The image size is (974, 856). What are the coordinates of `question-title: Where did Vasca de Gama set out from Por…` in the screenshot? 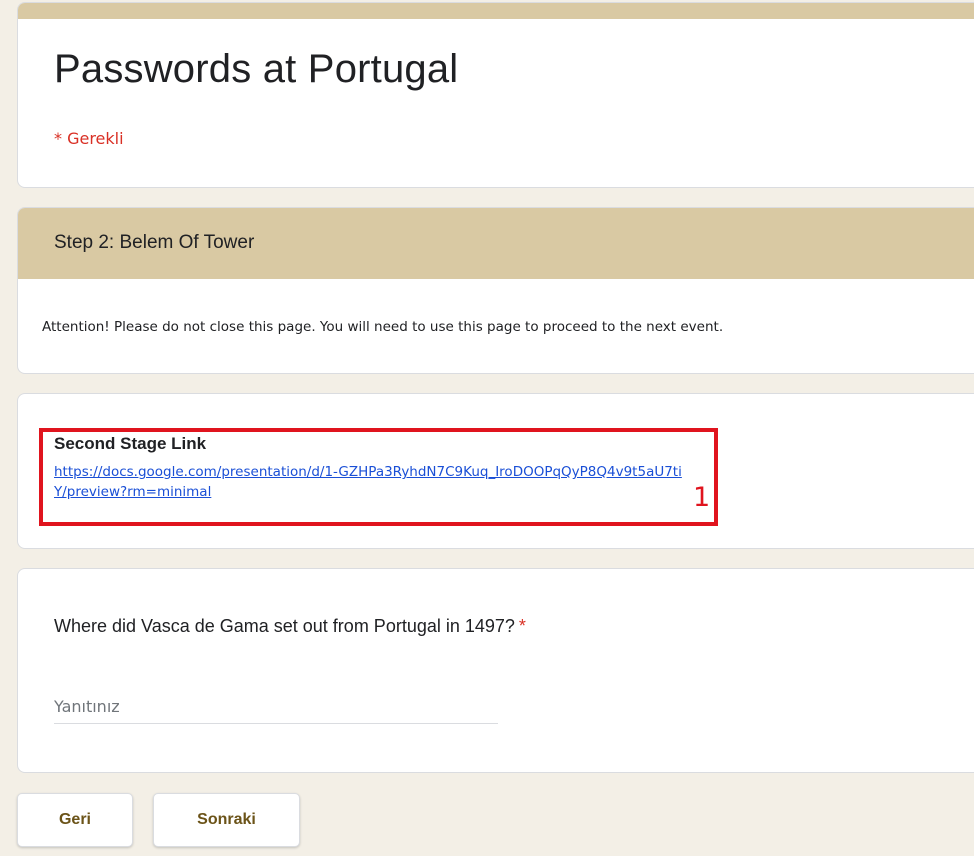 It's located at (290, 626).